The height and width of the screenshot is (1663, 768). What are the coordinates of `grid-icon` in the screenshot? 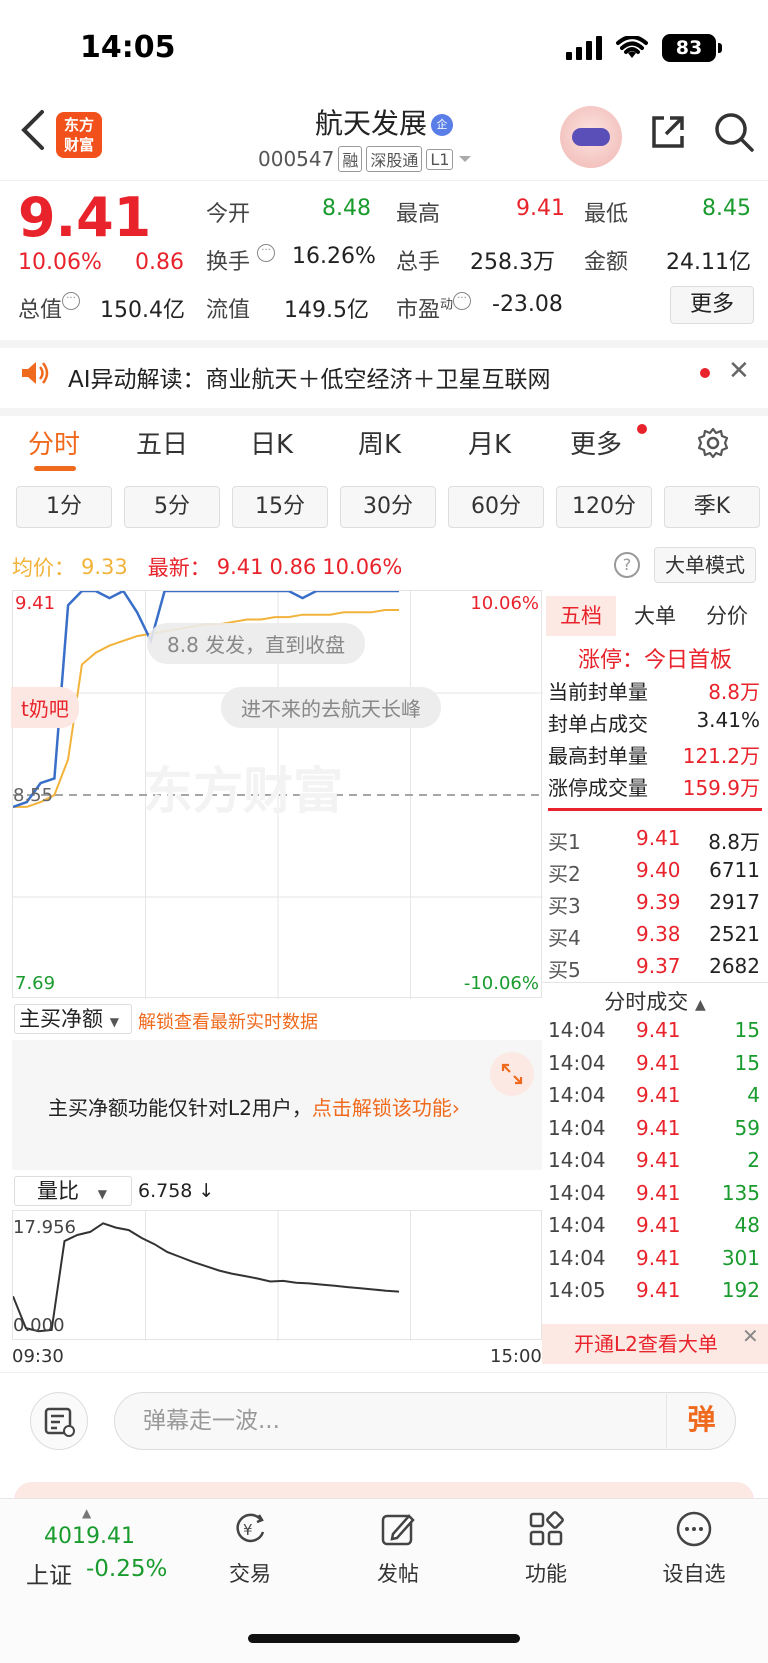 It's located at (546, 1528).